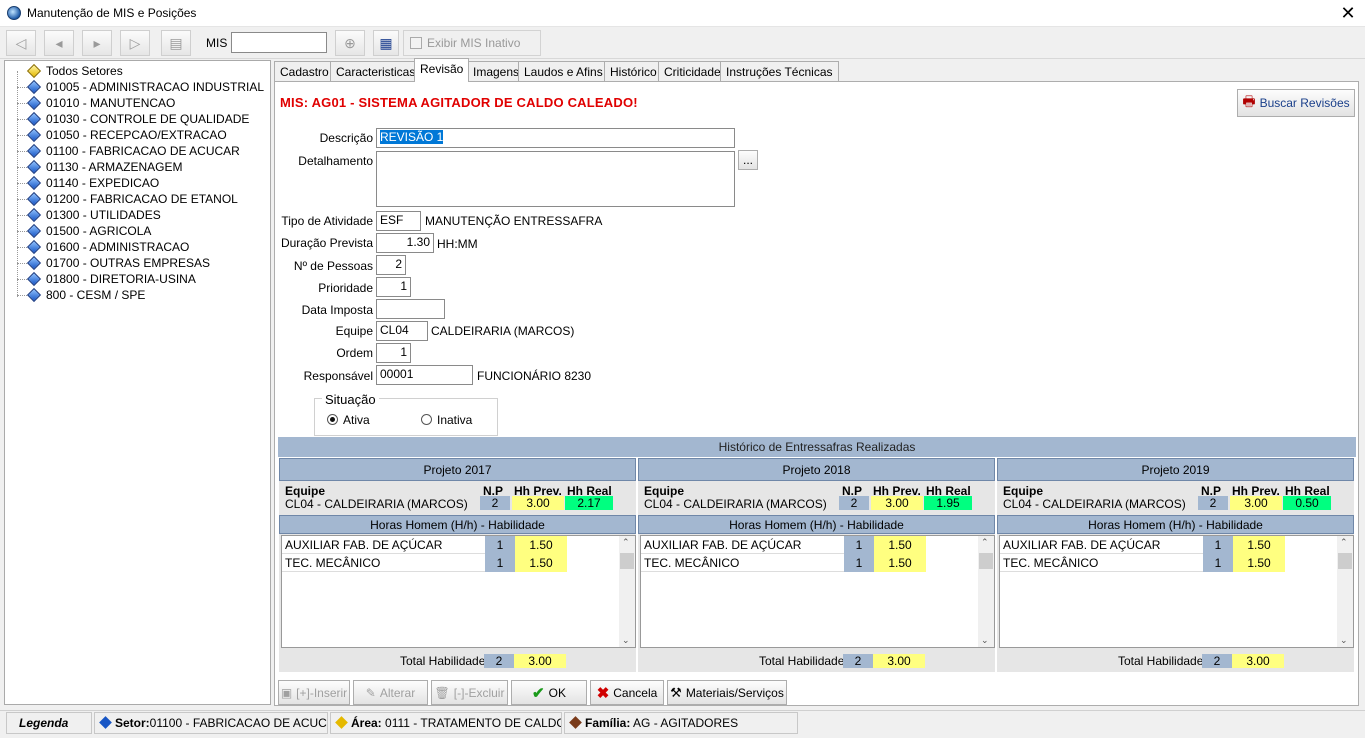 This screenshot has width=1365, height=738. What do you see at coordinates (132, 295) in the screenshot?
I see `tree-item-sector: 800 - CESM / SPE` at bounding box center [132, 295].